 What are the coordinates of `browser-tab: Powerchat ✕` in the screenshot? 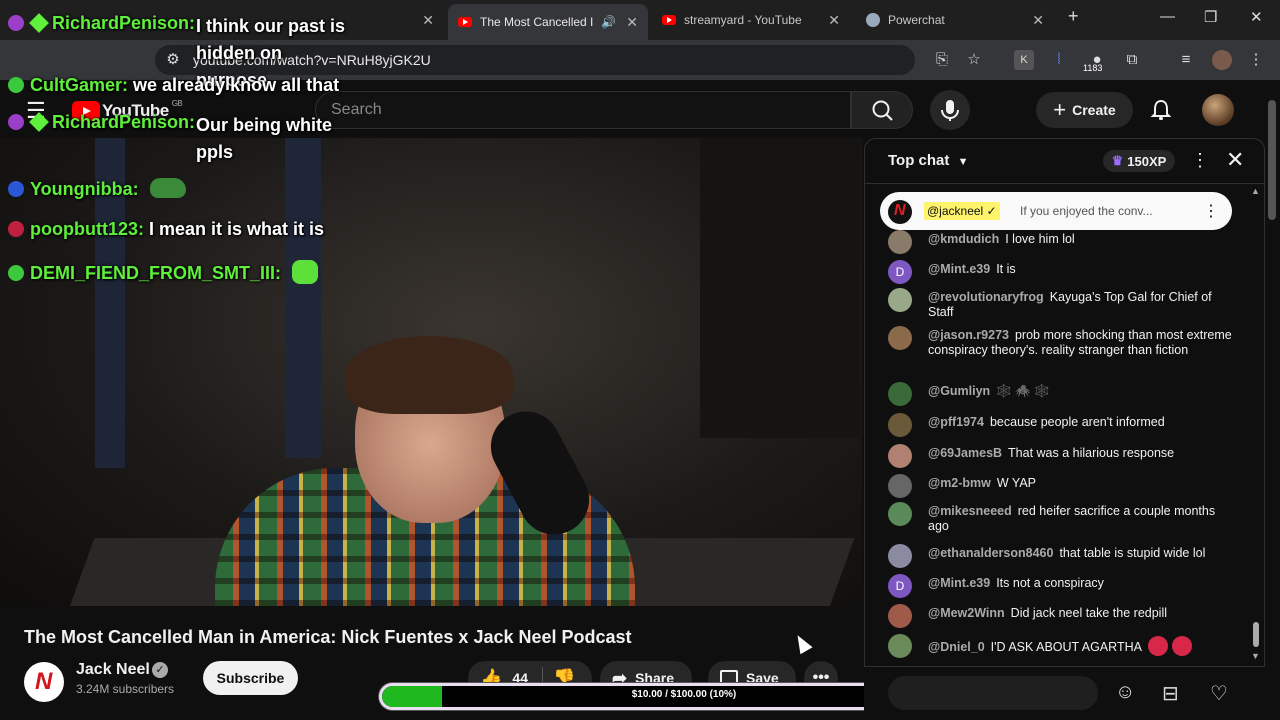 It's located at (955, 20).